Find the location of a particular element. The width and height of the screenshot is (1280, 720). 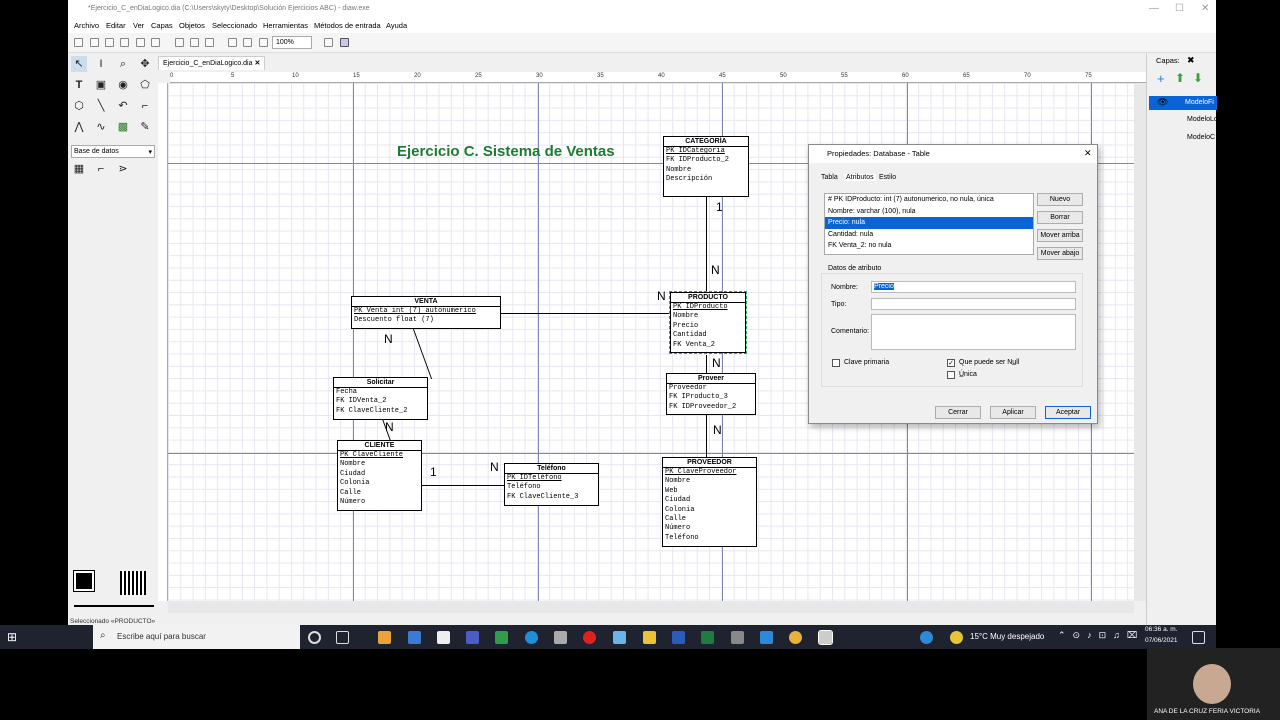

arc-tool-icon: ↶ is located at coordinates (123, 106).